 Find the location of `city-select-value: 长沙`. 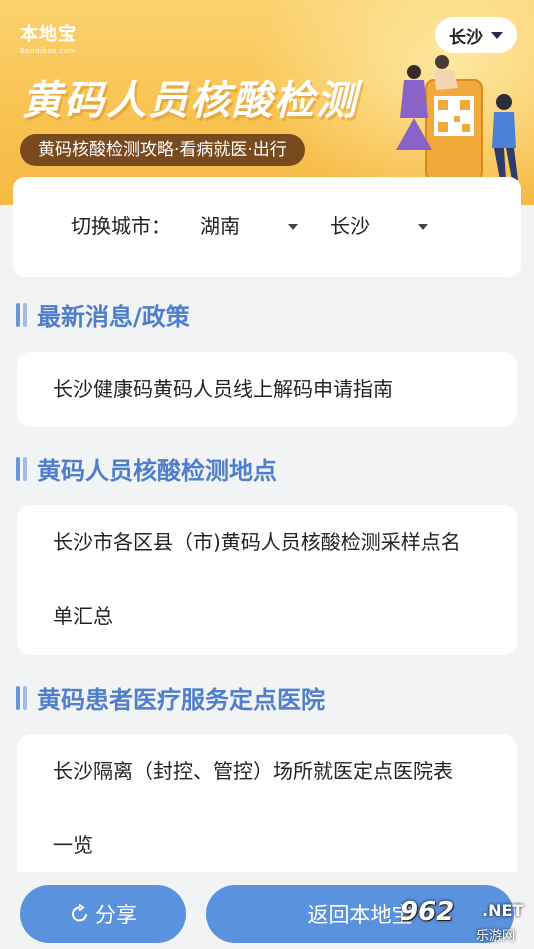

city-select-value: 长沙 is located at coordinates (350, 226).